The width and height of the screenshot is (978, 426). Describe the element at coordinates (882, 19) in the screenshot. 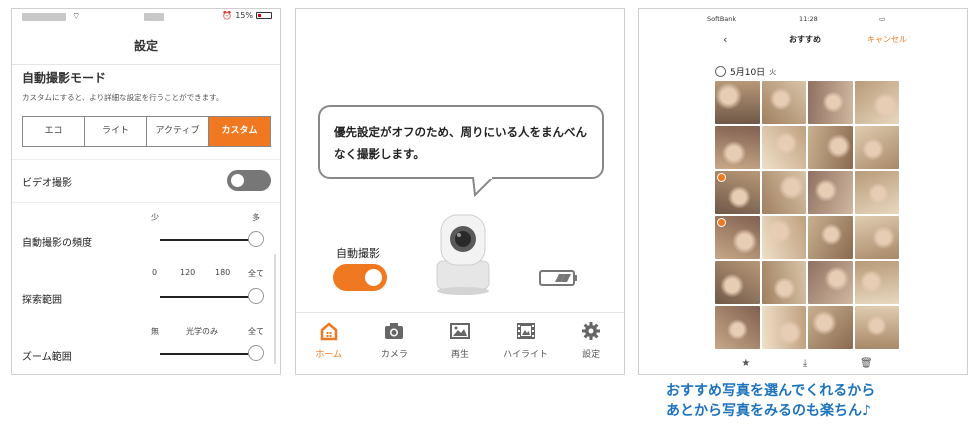

I see `battery-status-icon: ▭` at that location.